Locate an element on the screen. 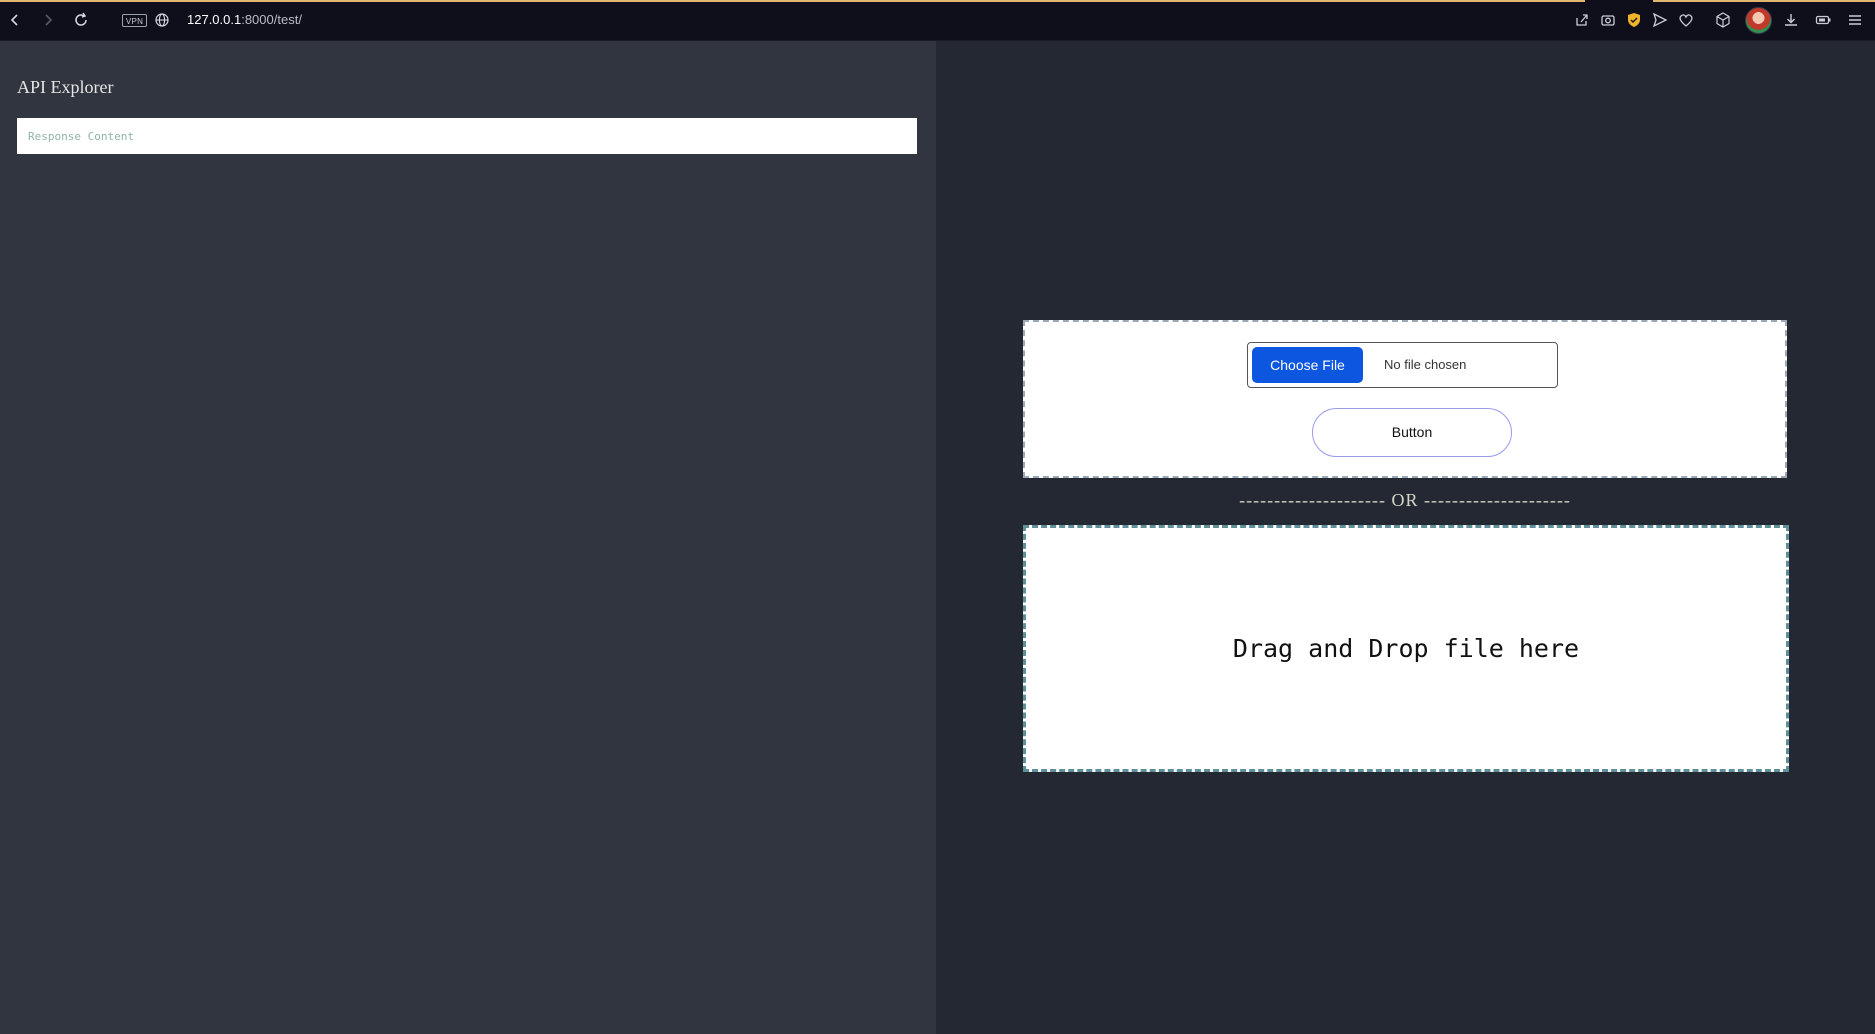 This screenshot has width=1875, height=1034. send-icon is located at coordinates (1660, 20).